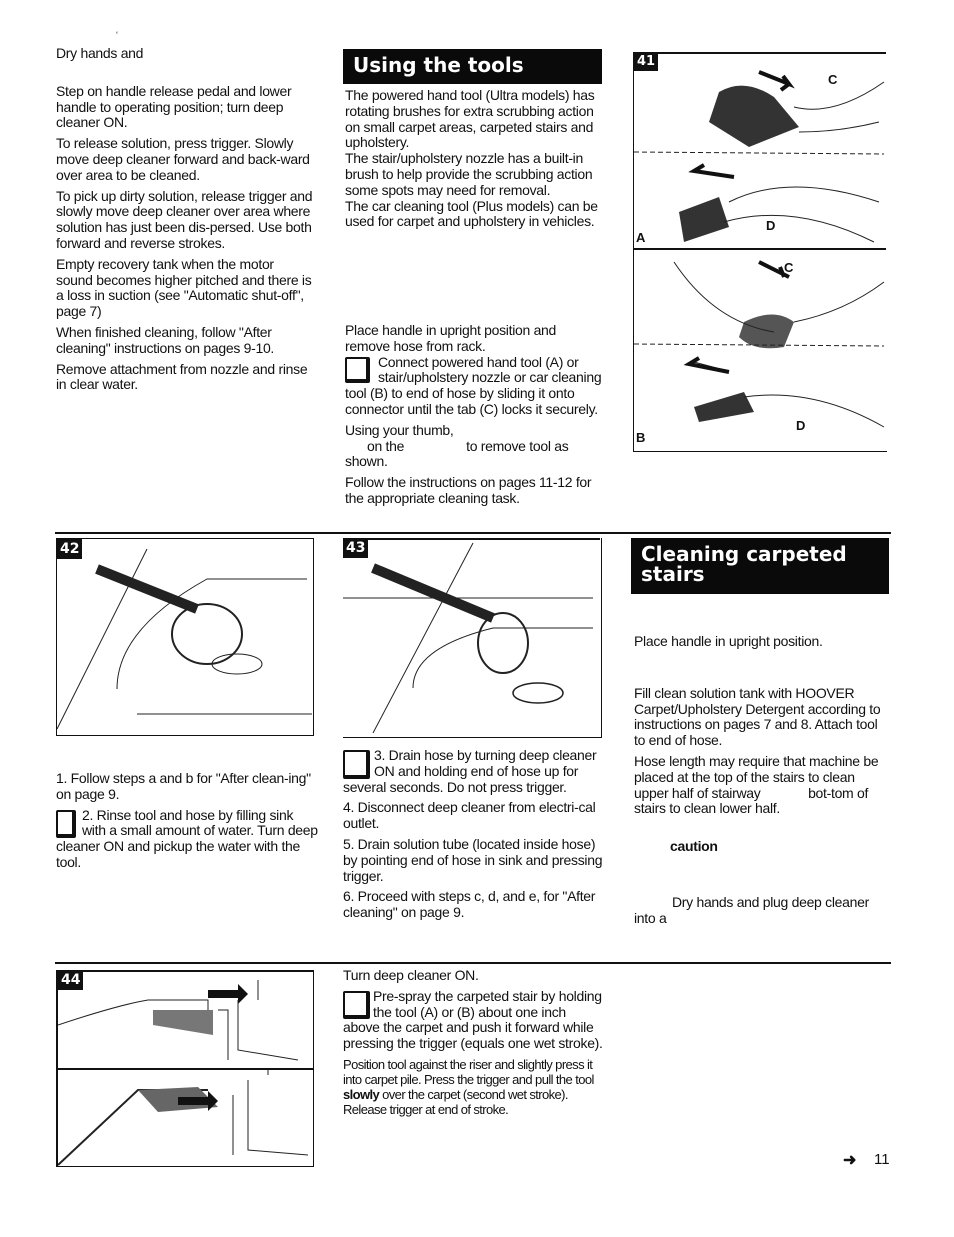  I want to click on tool-illustration, so click(759, 249).